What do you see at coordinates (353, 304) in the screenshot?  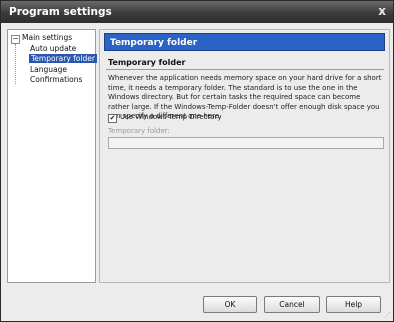 I see `help-button: Help` at bounding box center [353, 304].